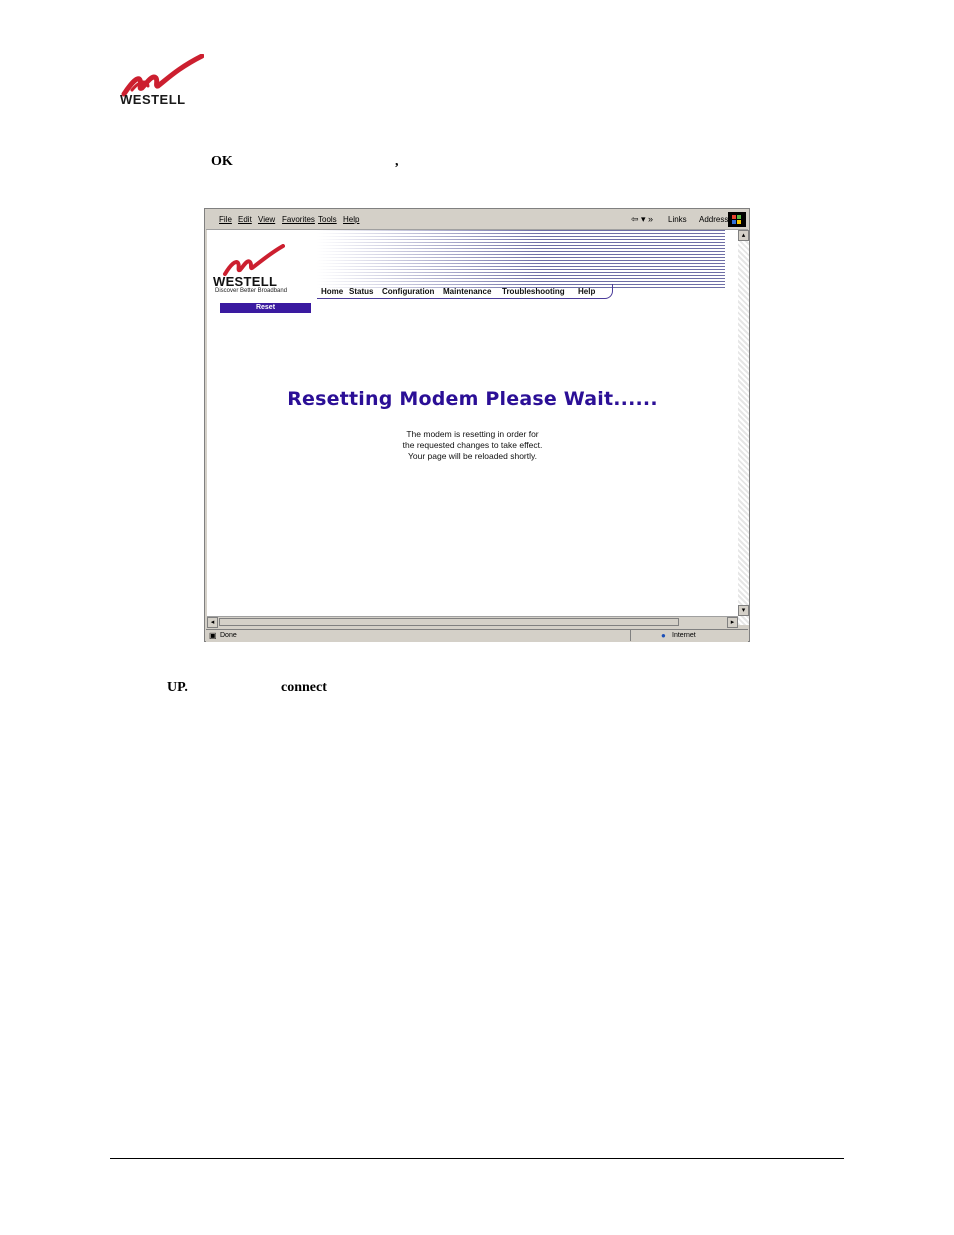 The width and height of the screenshot is (954, 1235). What do you see at coordinates (714, 219) in the screenshot?
I see `address-label: Address` at bounding box center [714, 219].